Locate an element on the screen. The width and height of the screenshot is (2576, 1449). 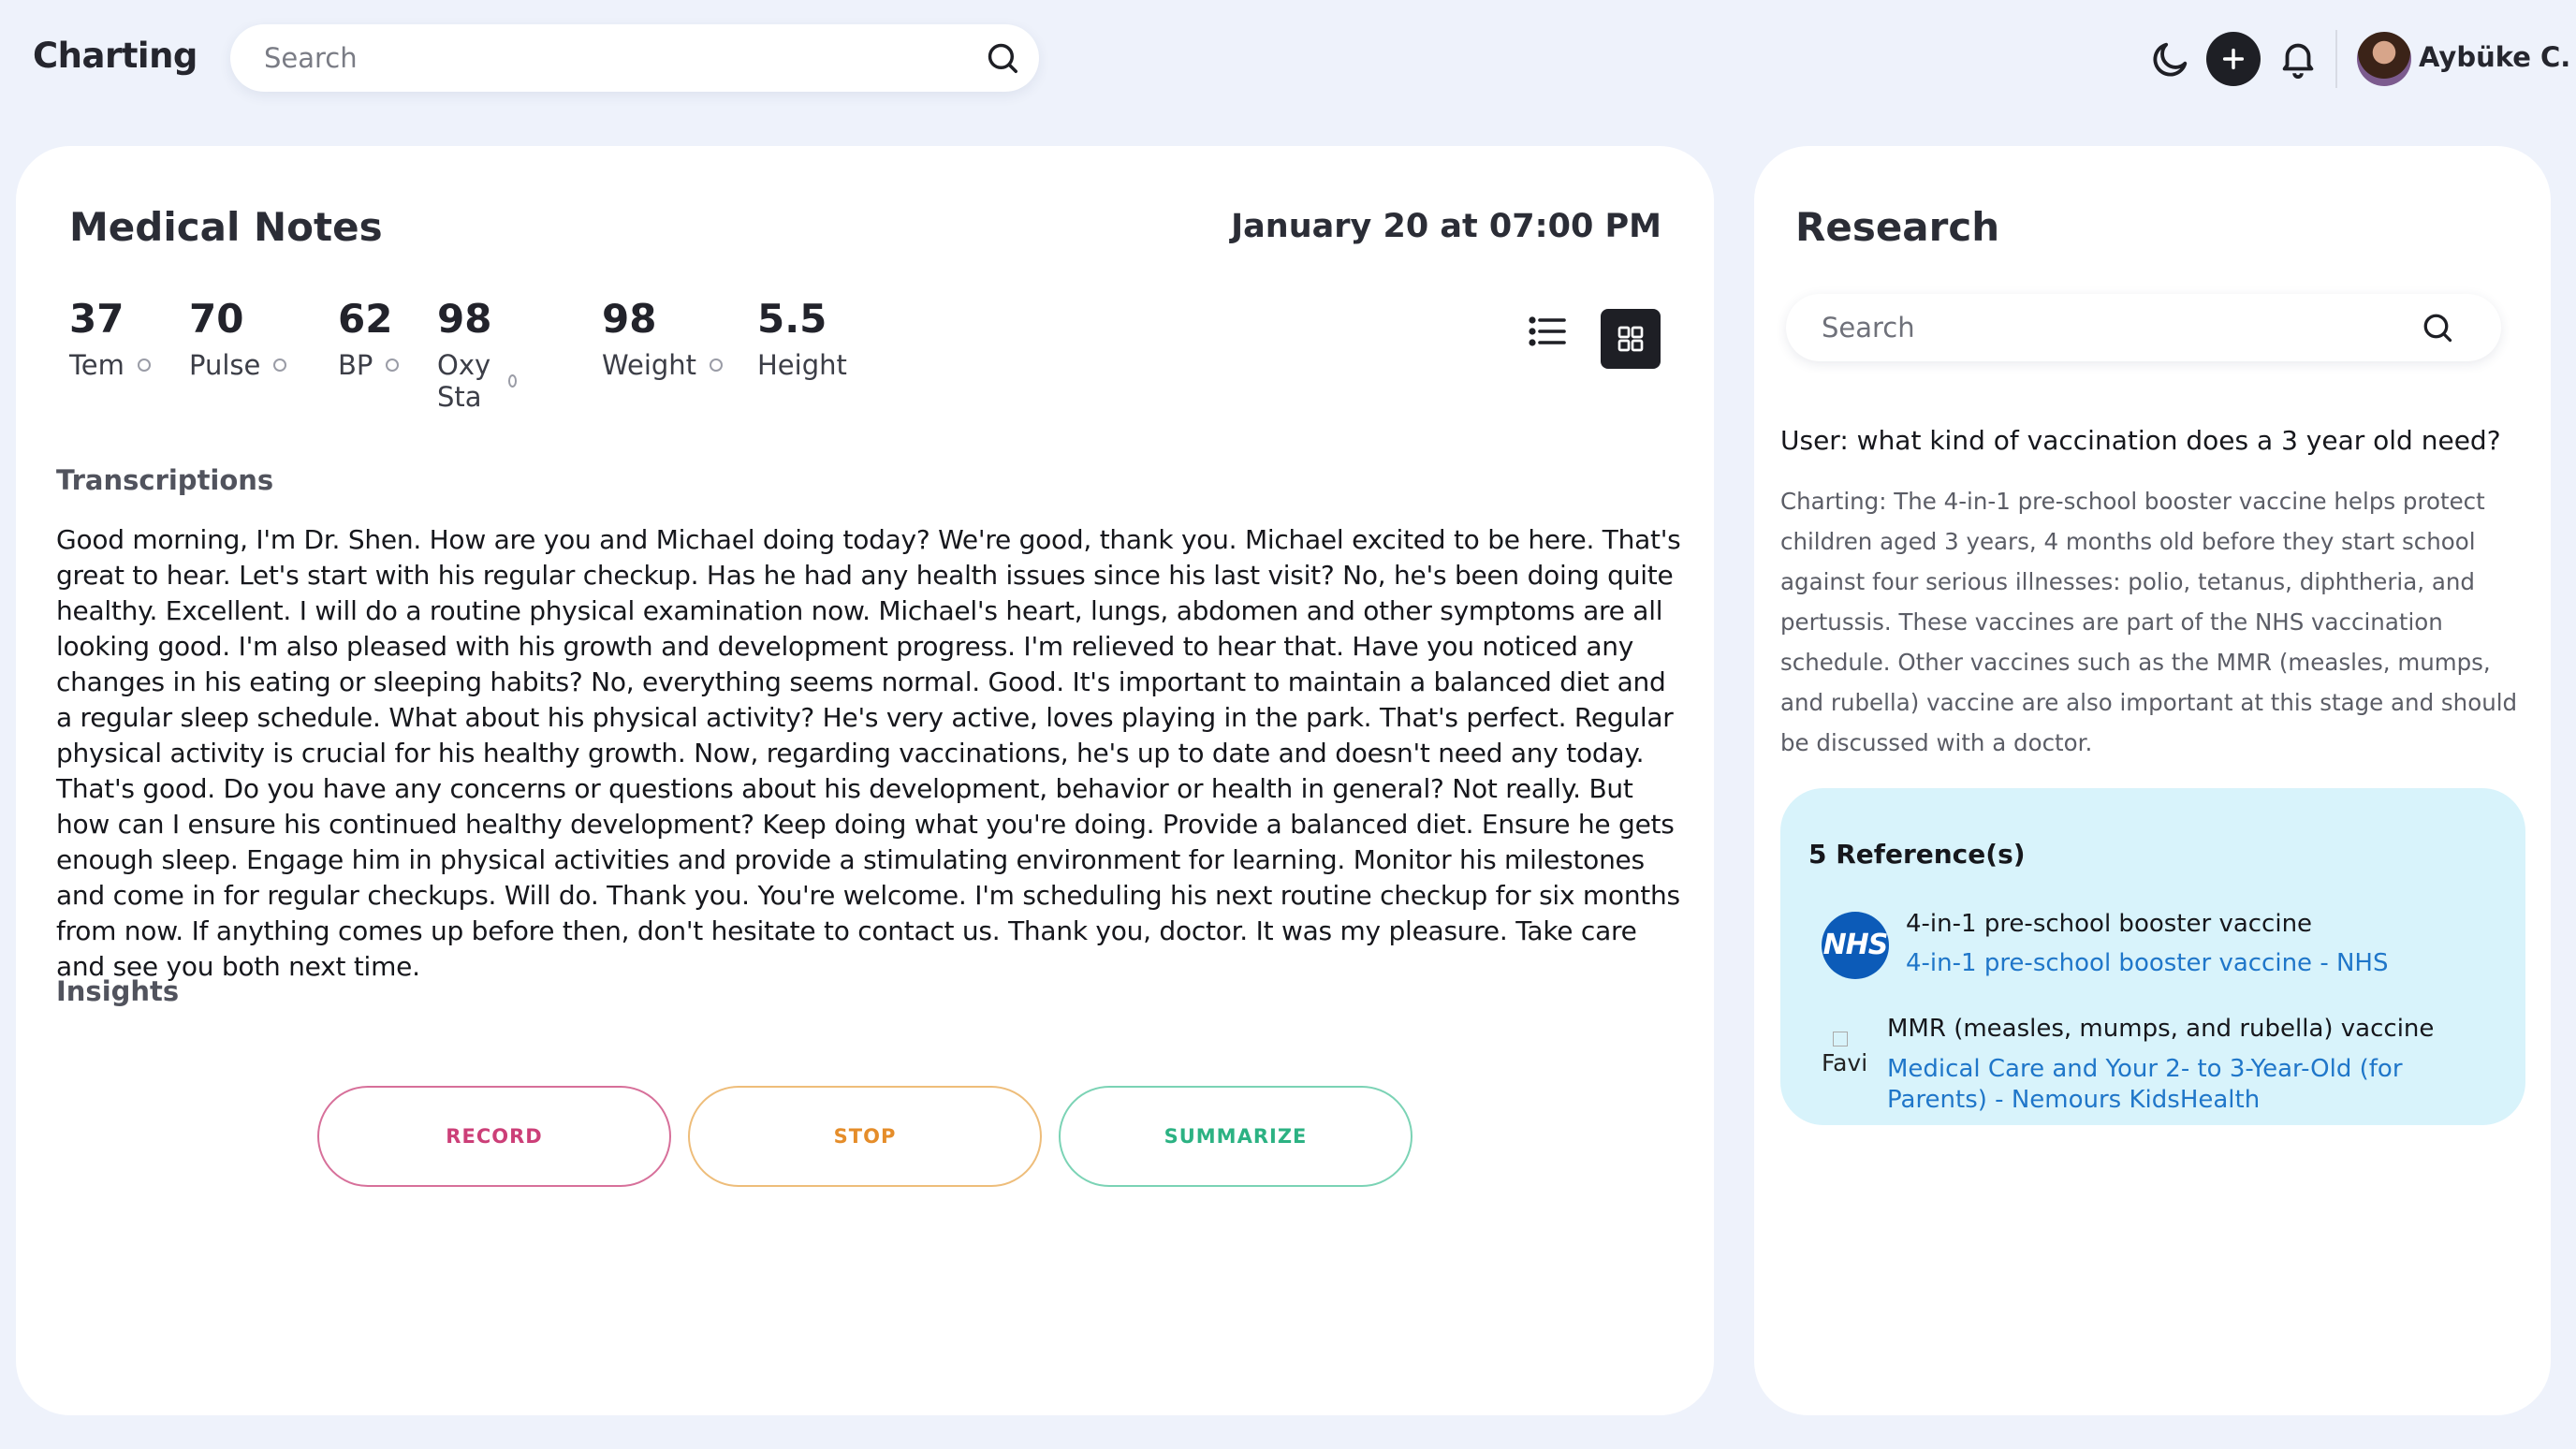
vital-value: 70 is located at coordinates (216, 319).